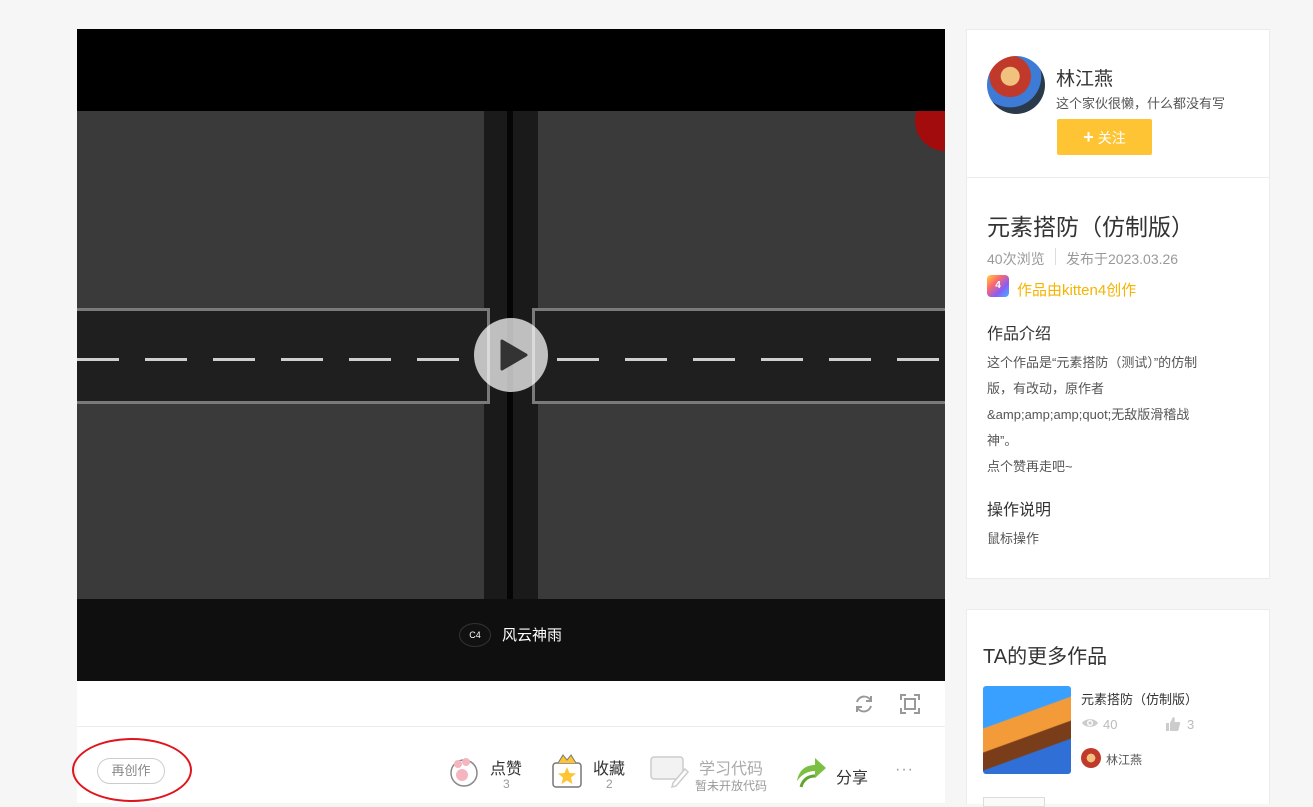 The height and width of the screenshot is (807, 1313). I want to click on more-options-button: ···, so click(904, 770).